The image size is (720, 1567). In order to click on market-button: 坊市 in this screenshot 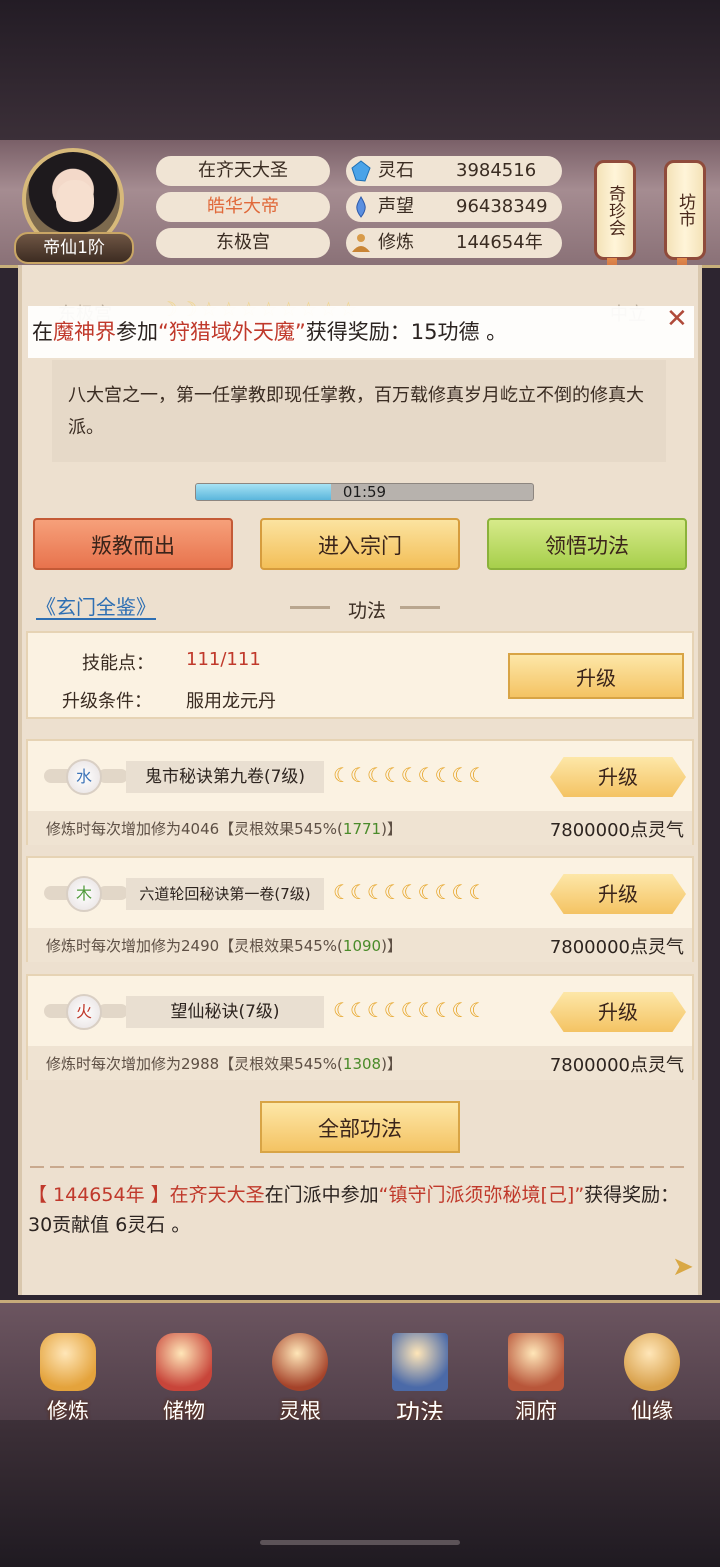, I will do `click(685, 210)`.